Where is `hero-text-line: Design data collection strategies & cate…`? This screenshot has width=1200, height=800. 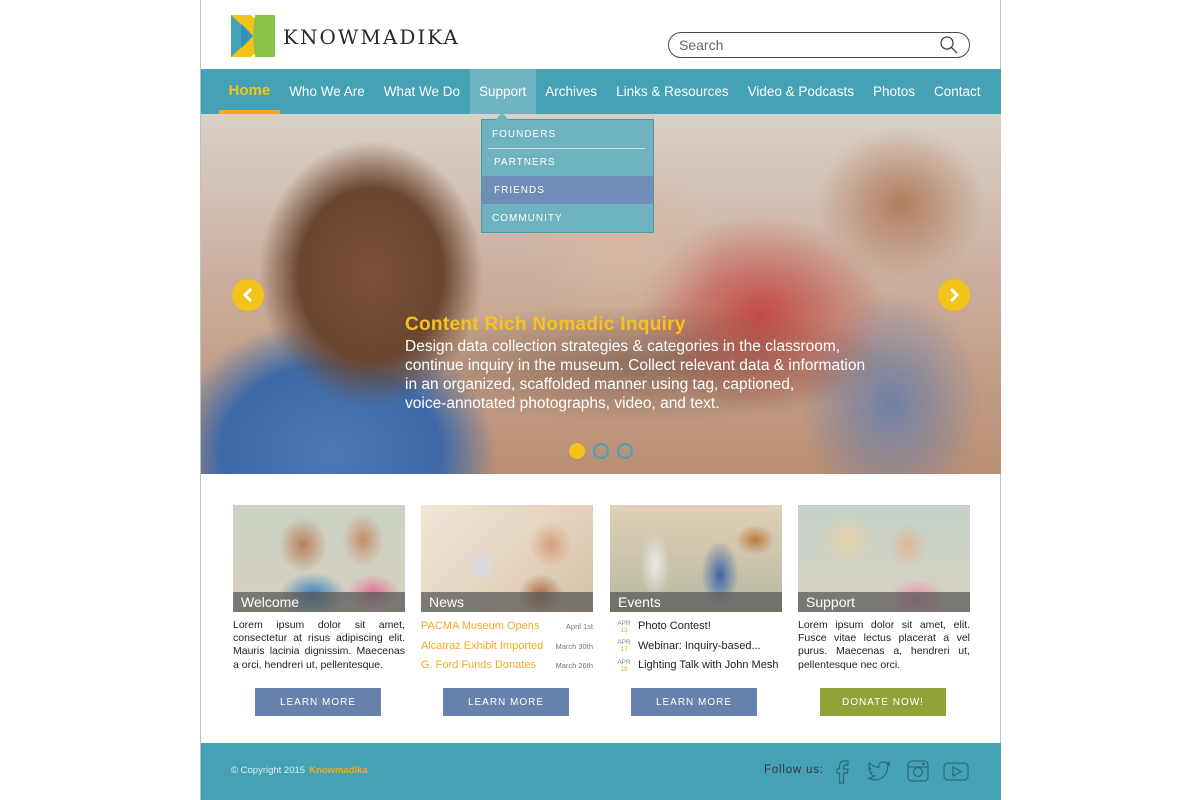 hero-text-line: Design data collection strategies & cate… is located at coordinates (623, 346).